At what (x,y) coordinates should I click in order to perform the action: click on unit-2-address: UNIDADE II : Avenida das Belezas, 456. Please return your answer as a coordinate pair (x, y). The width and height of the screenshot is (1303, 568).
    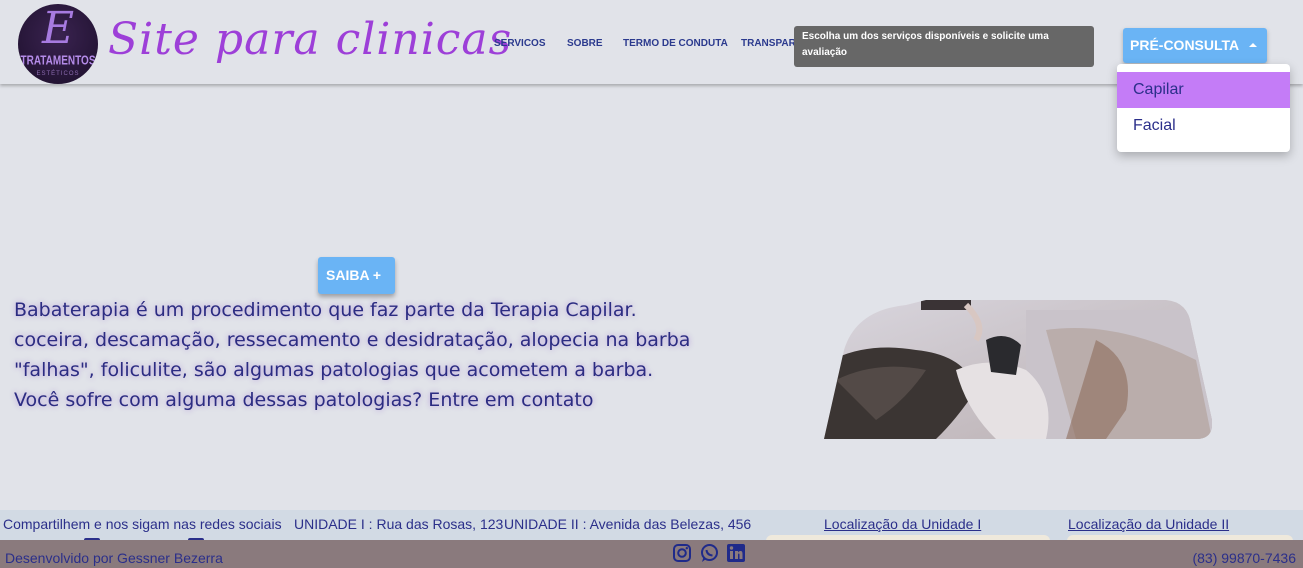
    Looking at the image, I should click on (628, 524).